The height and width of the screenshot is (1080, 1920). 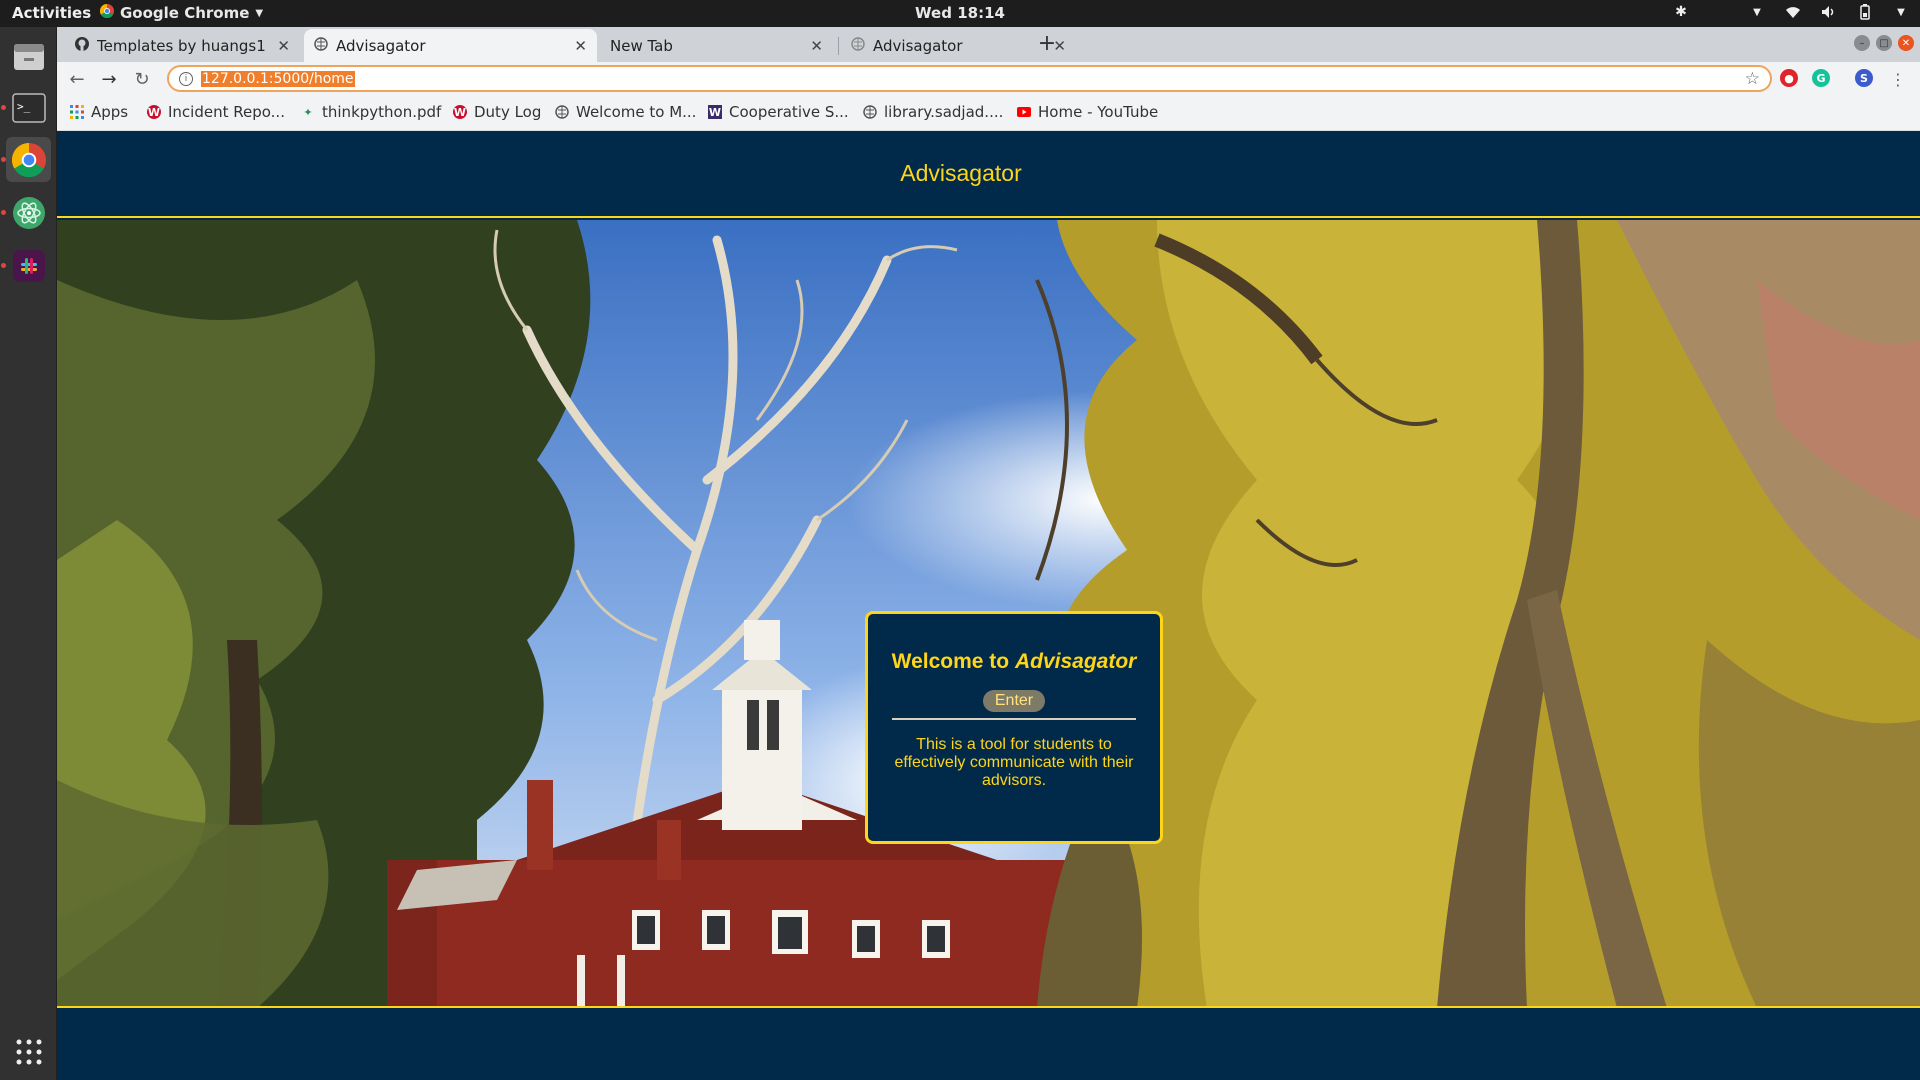 I want to click on forward-button: →, so click(x=109, y=79).